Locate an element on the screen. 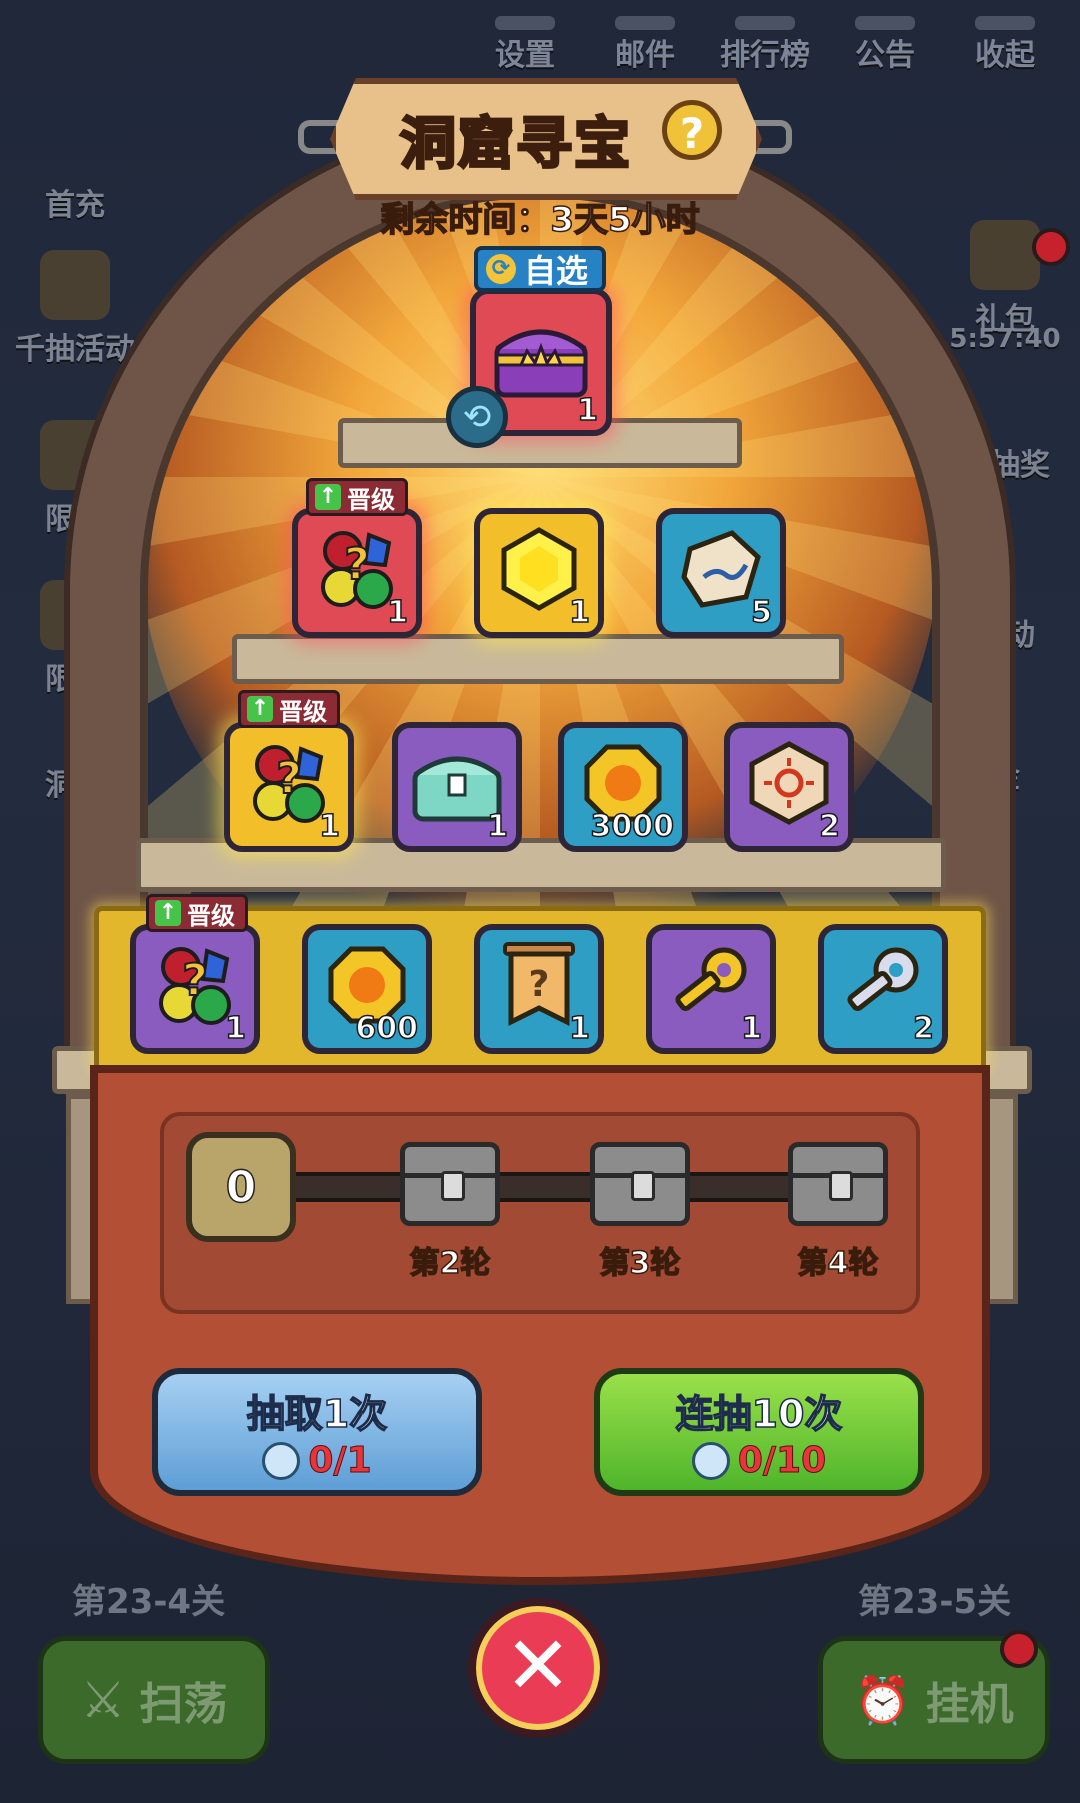  refresh-button: ⟲ is located at coordinates (477, 417).